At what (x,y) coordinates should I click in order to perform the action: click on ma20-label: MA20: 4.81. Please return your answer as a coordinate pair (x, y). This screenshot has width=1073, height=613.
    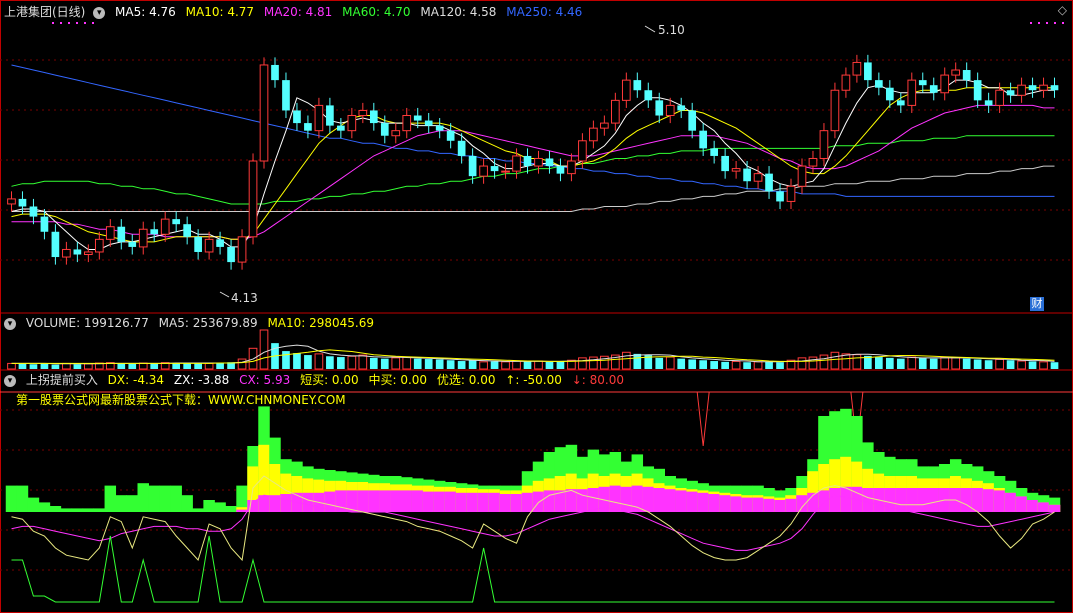
    Looking at the image, I should click on (298, 12).